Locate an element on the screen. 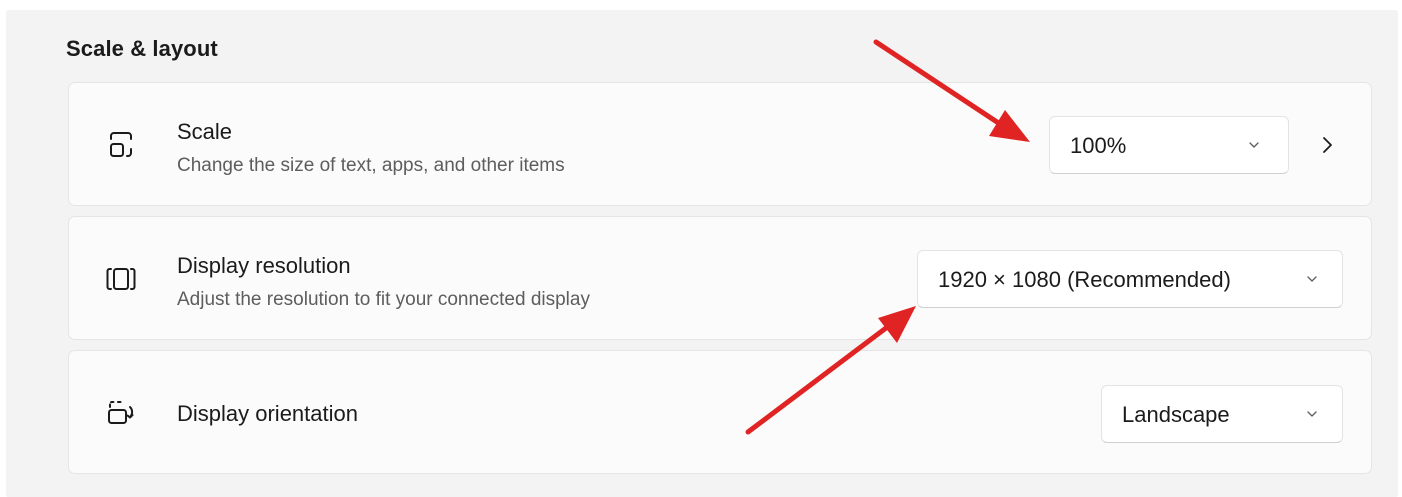 This screenshot has width=1402, height=497. scale-icon is located at coordinates (121, 145).